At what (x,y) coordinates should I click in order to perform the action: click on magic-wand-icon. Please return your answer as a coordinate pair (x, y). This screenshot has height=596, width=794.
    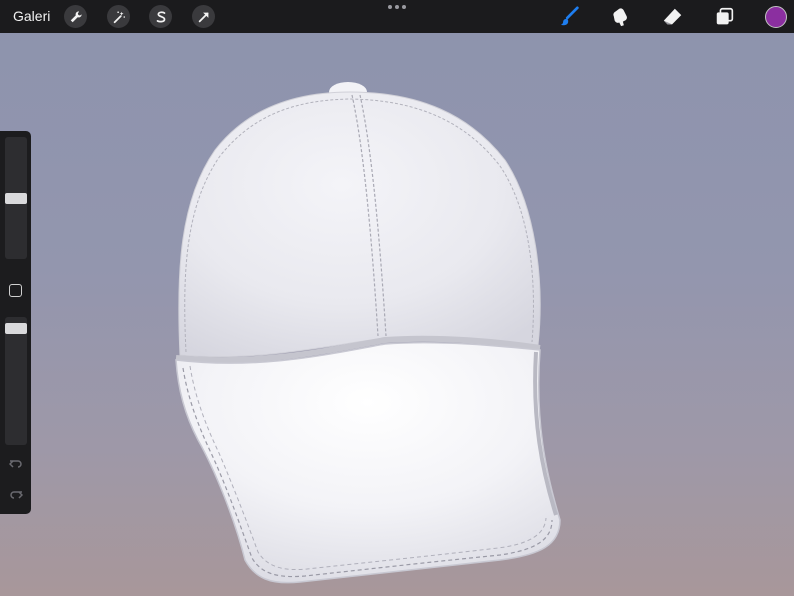
    Looking at the image, I should click on (119, 16).